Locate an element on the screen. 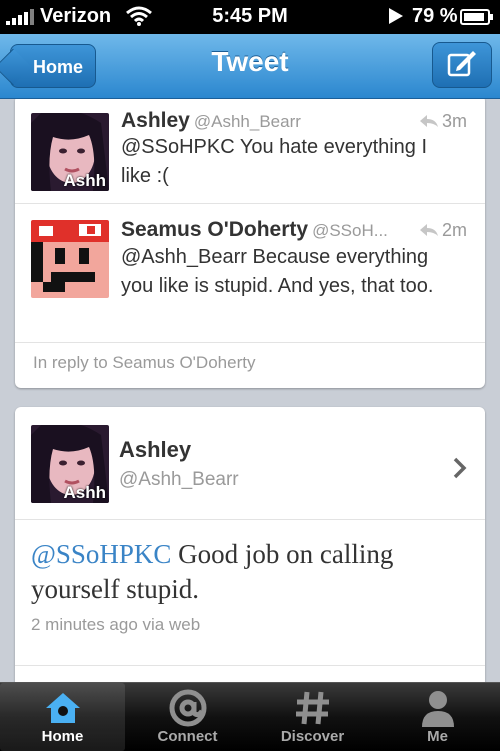 Image resolution: width=500 pixels, height=751 pixels. tweet-time: 2m is located at coordinates (443, 230).